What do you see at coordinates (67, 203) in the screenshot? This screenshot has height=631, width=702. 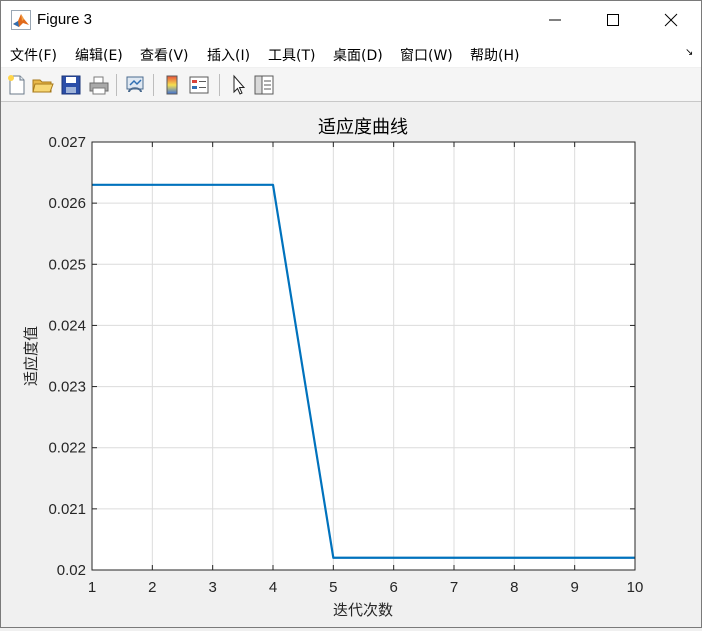 I see `y-tick-label: 0.026` at bounding box center [67, 203].